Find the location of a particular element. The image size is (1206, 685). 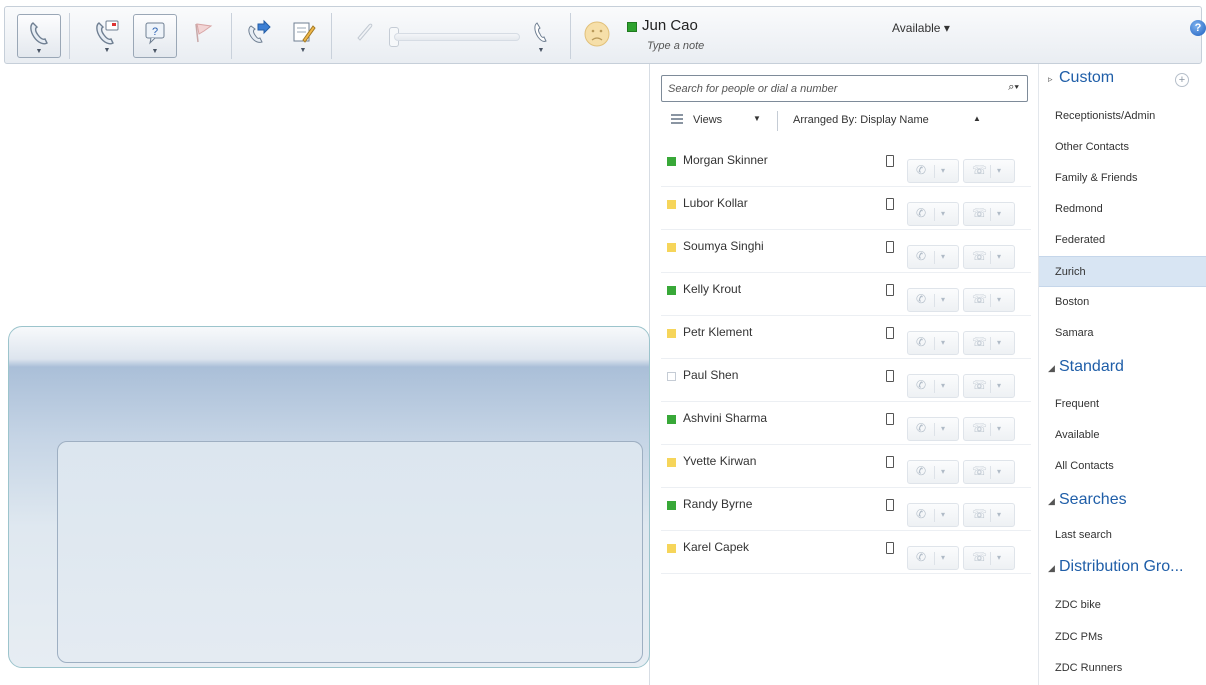

contact-row: Paul Shen ✆ ▾ ☏ ▾ is located at coordinates (846, 380).